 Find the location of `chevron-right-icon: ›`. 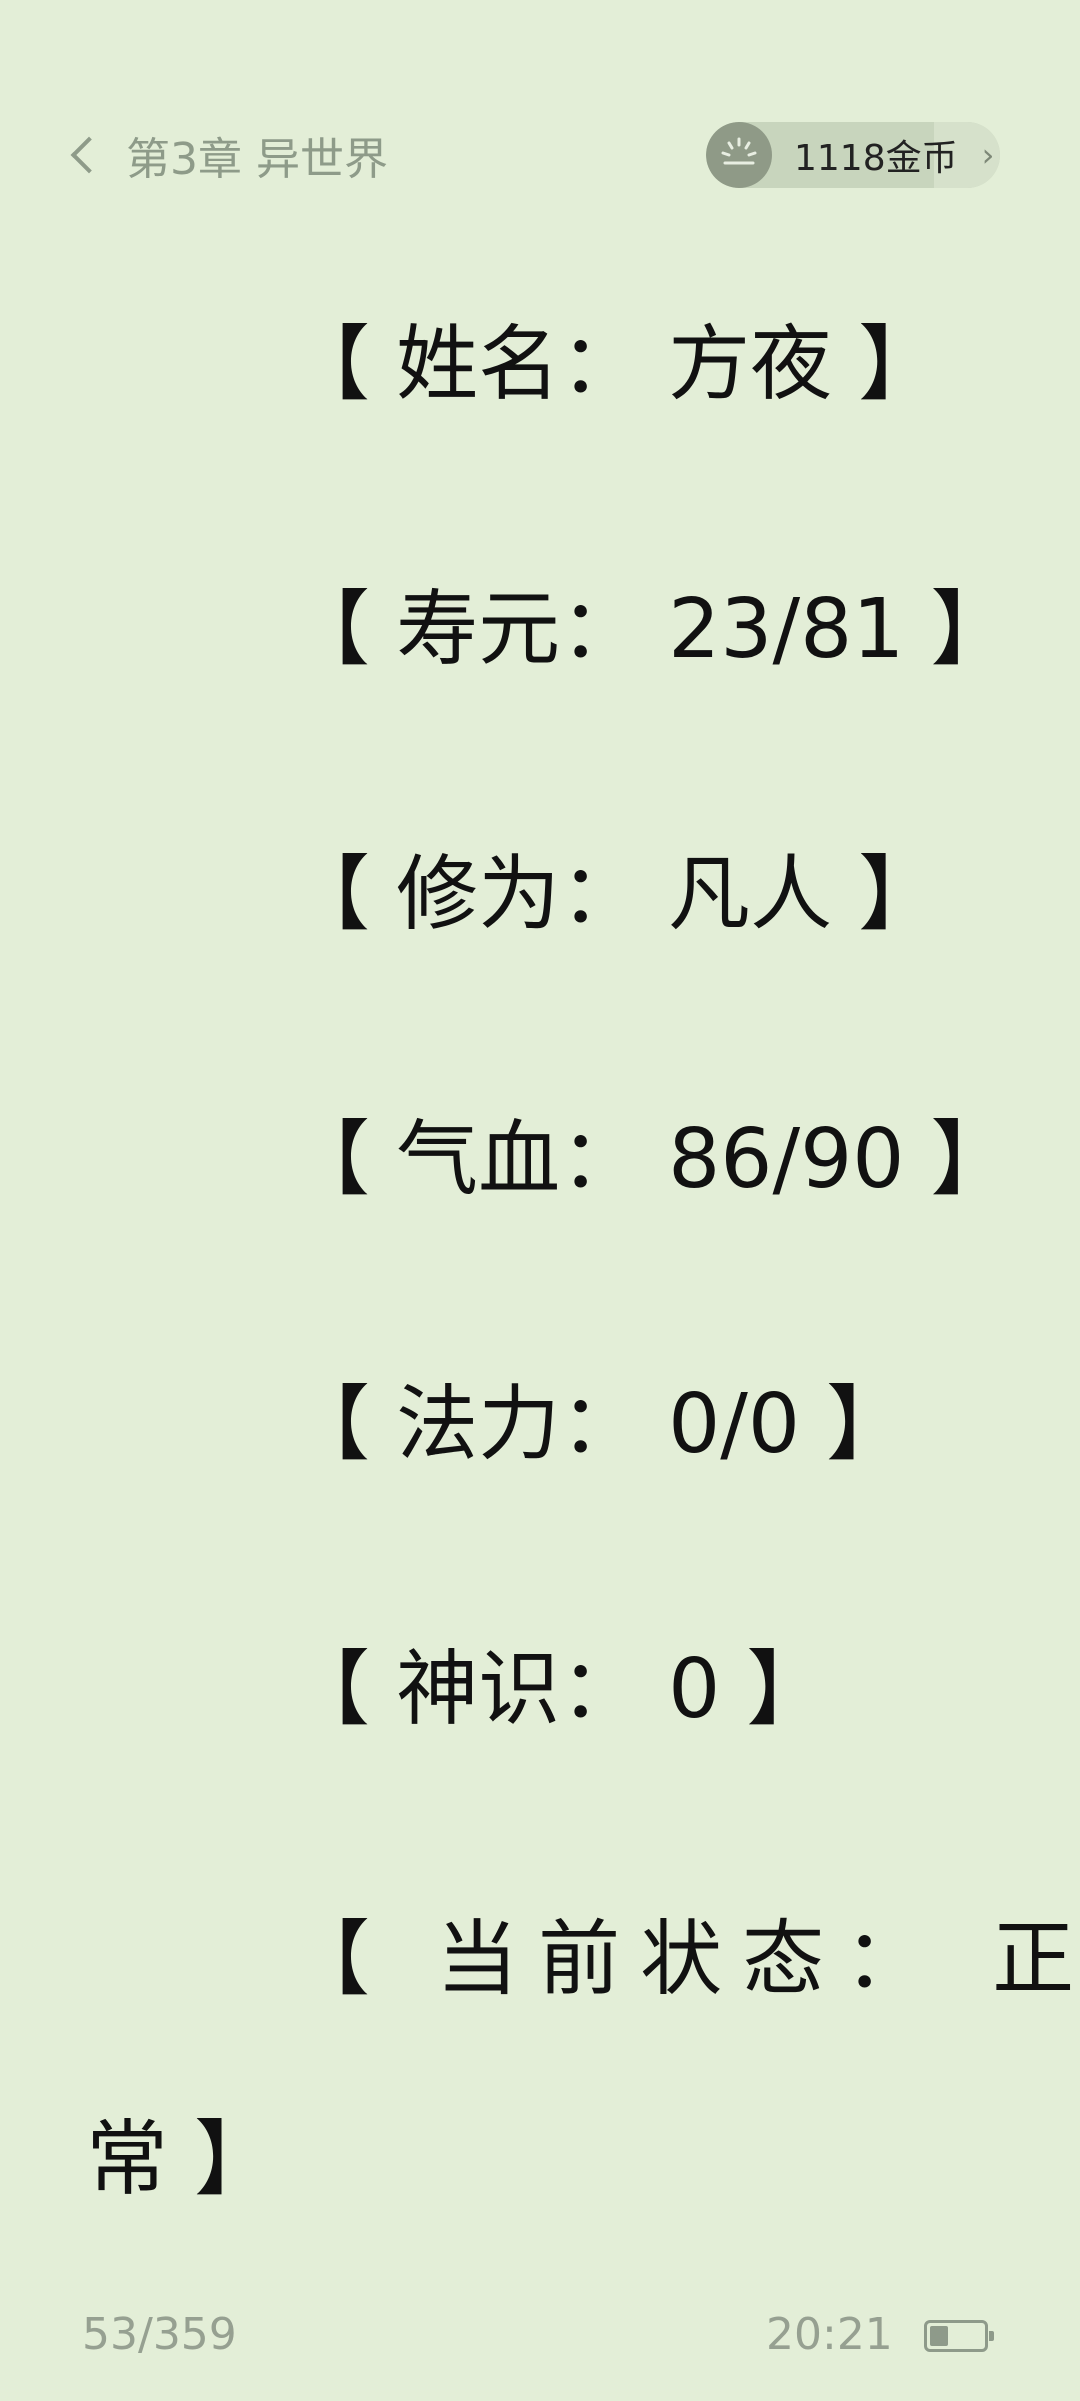

chevron-right-icon: › is located at coordinates (988, 155).